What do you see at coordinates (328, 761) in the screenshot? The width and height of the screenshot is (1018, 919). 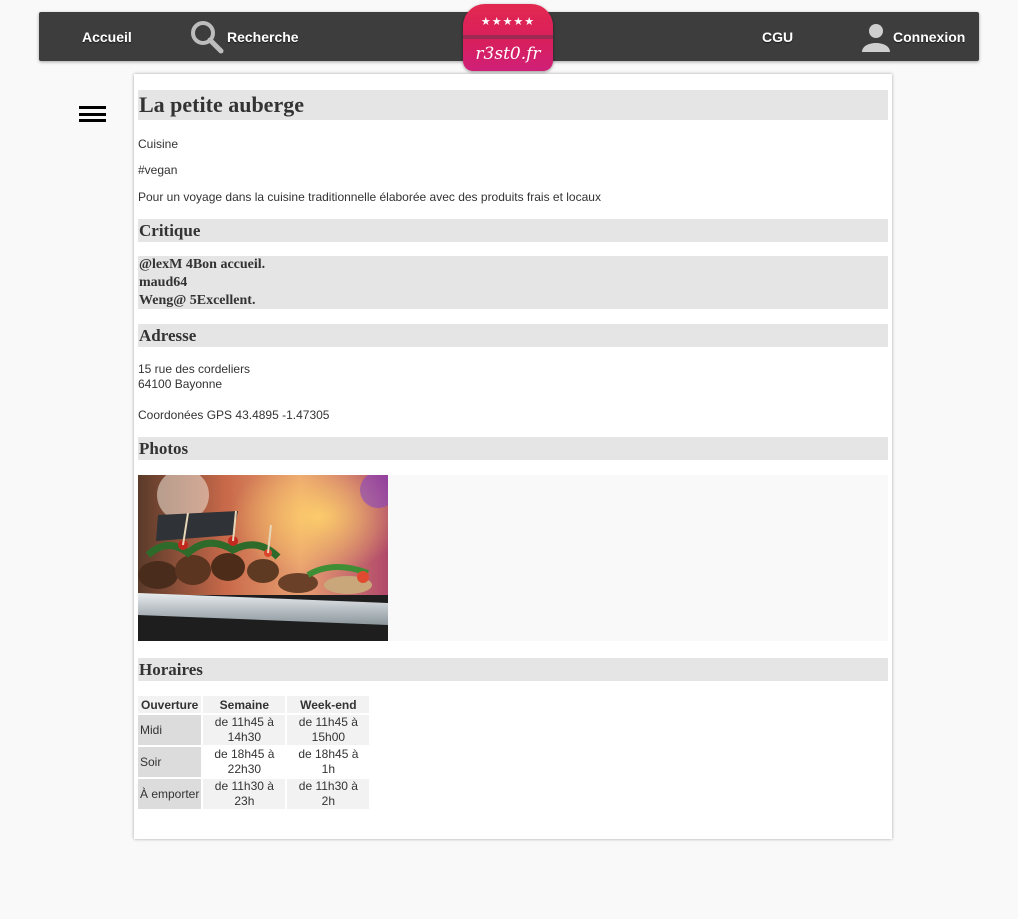 I see `hours-cell: de 18h45 à 1h` at bounding box center [328, 761].